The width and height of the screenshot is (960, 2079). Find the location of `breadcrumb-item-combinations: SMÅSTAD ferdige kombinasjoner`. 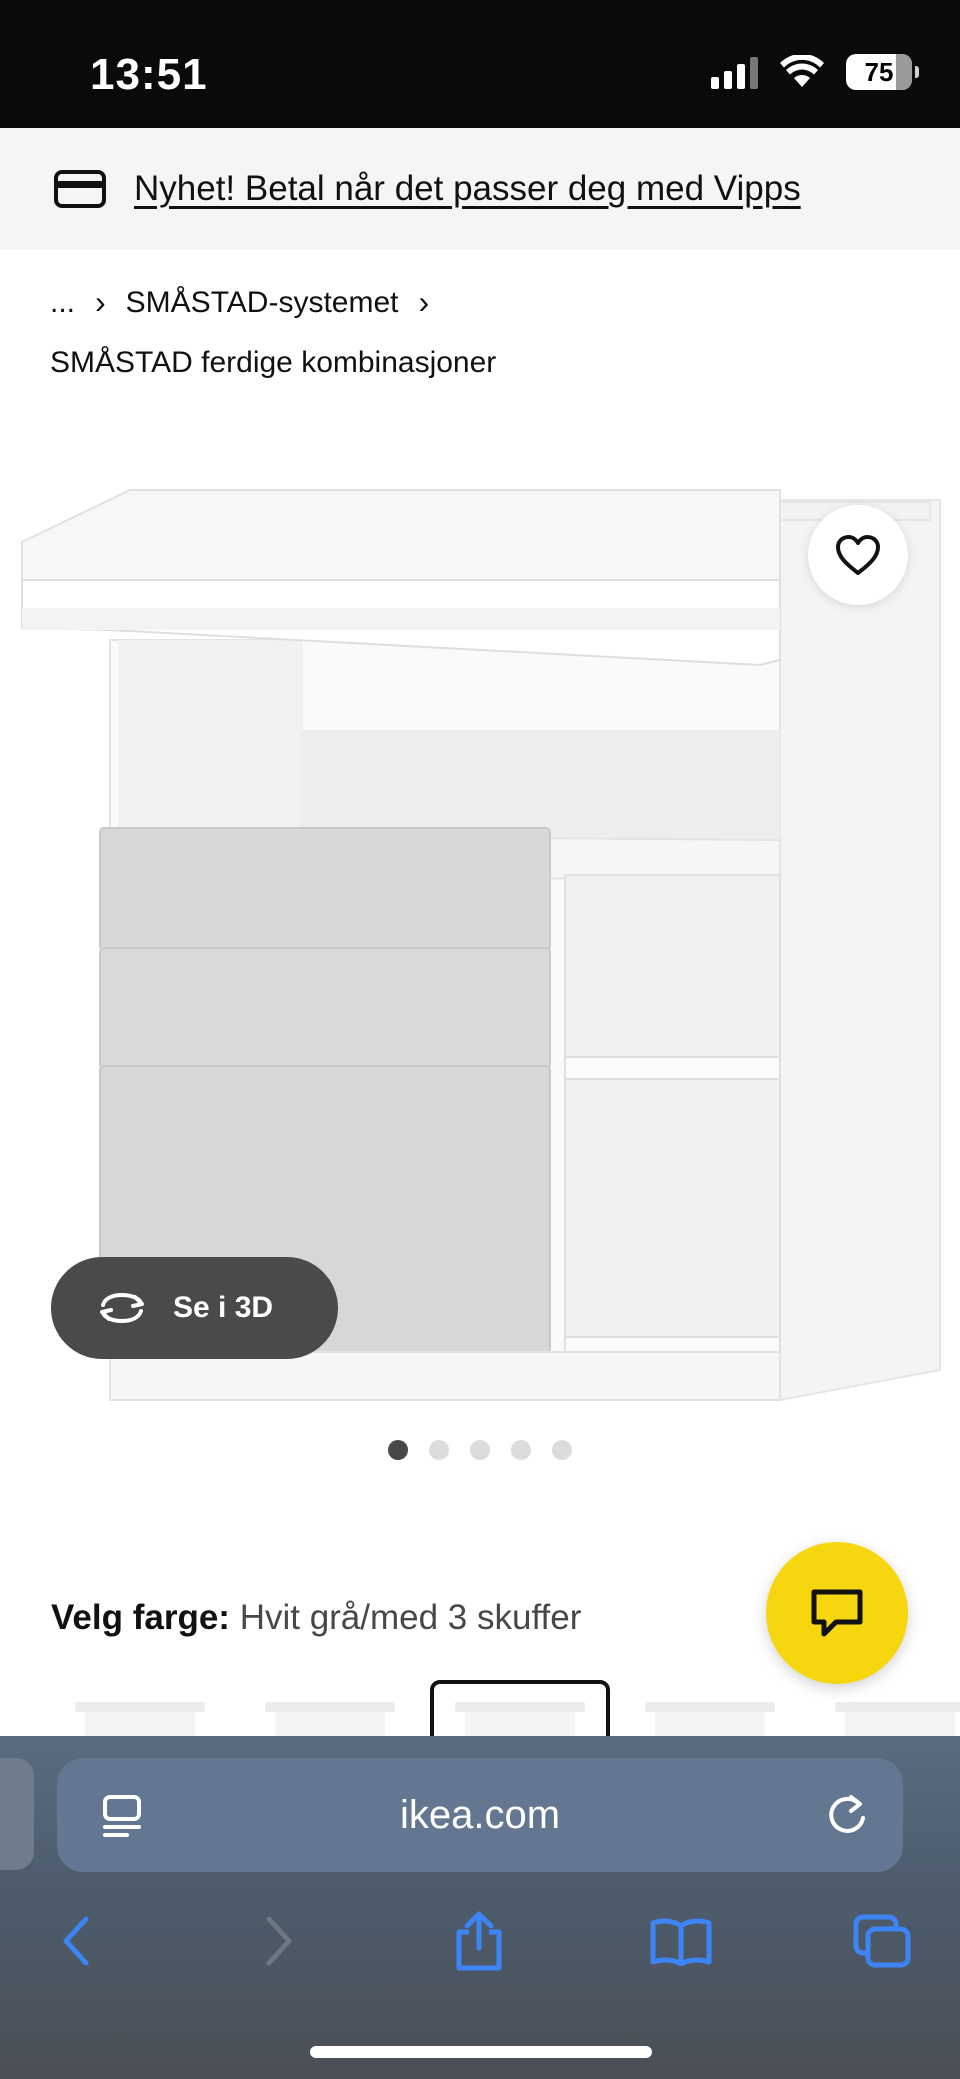

breadcrumb-item-combinations: SMÅSTAD ferdige kombinasjoner is located at coordinates (273, 363).